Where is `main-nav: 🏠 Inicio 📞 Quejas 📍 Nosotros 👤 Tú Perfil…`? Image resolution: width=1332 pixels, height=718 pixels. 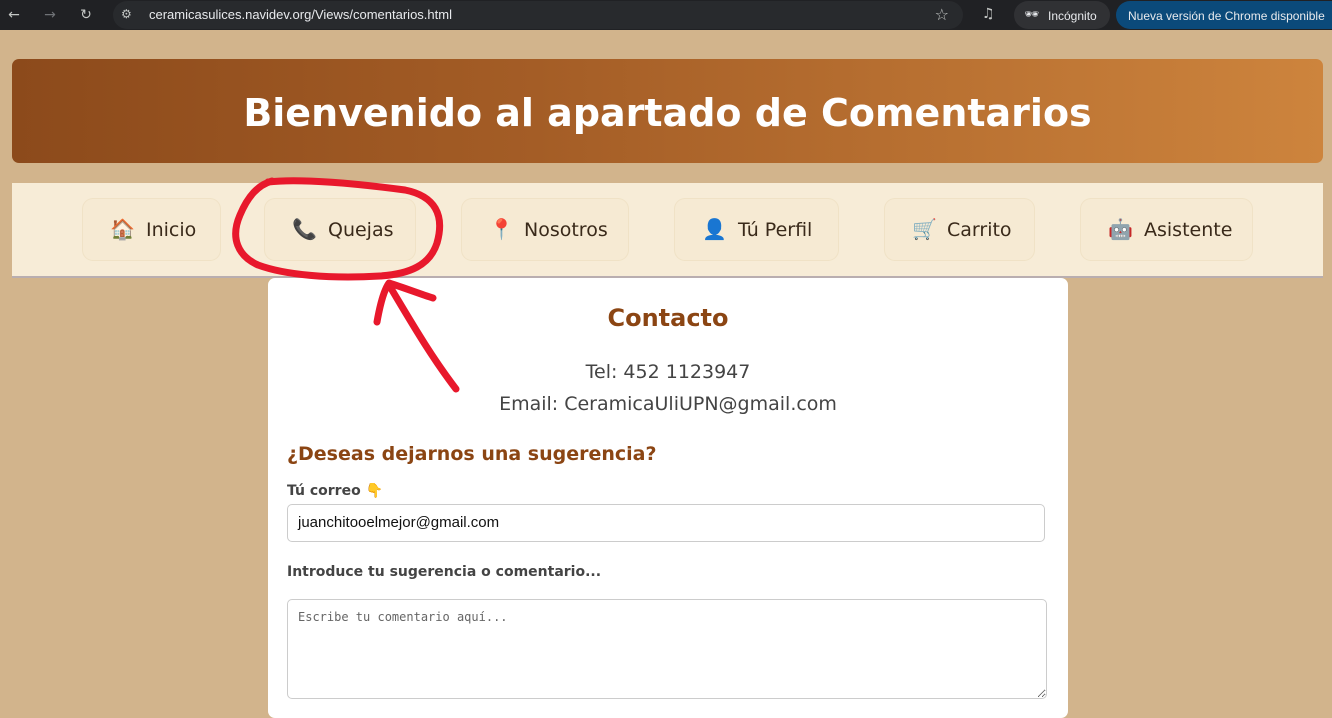 main-nav: 🏠 Inicio 📞 Quejas 📍 Nosotros 👤 Tú Perfil… is located at coordinates (667, 230).